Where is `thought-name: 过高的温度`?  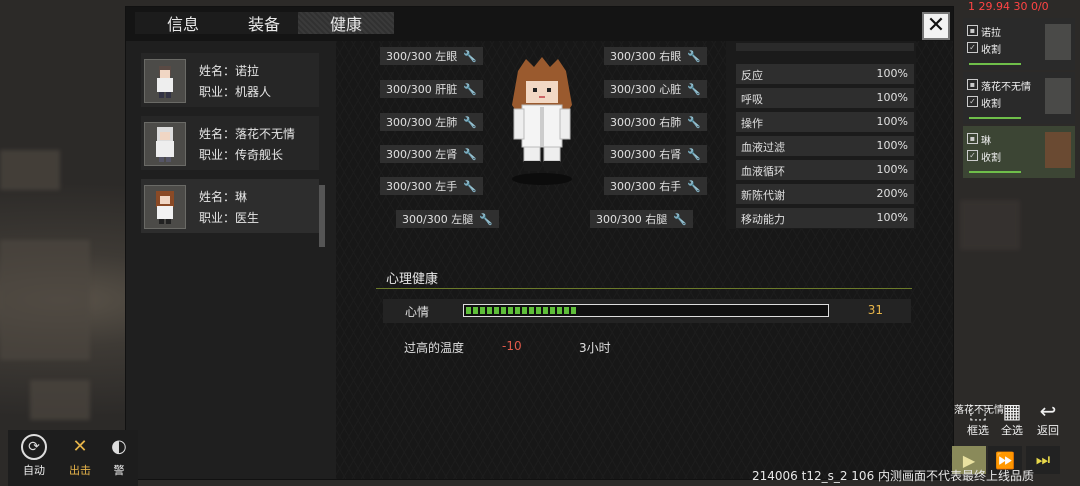 thought-name: 过高的温度 is located at coordinates (434, 348).